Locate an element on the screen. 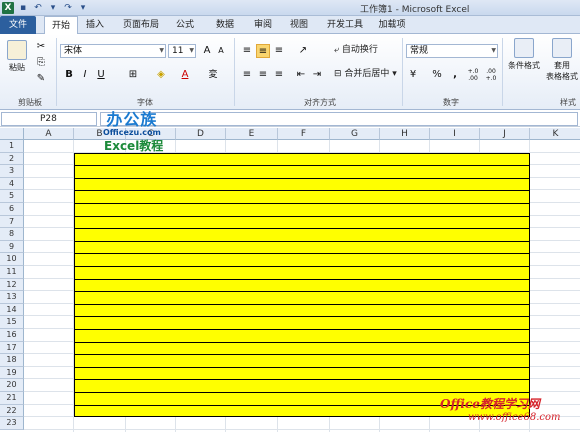  row-header-1: 1 is located at coordinates (12, 146).